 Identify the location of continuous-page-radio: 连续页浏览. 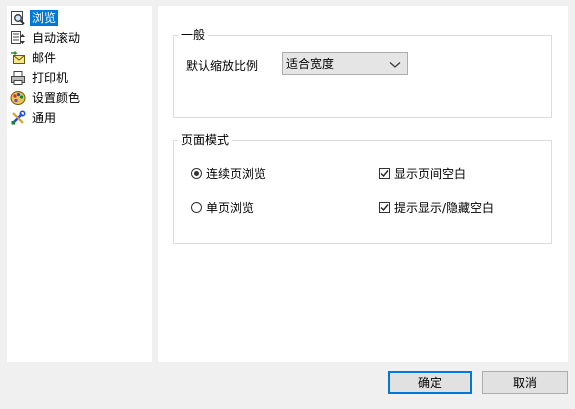
(228, 173).